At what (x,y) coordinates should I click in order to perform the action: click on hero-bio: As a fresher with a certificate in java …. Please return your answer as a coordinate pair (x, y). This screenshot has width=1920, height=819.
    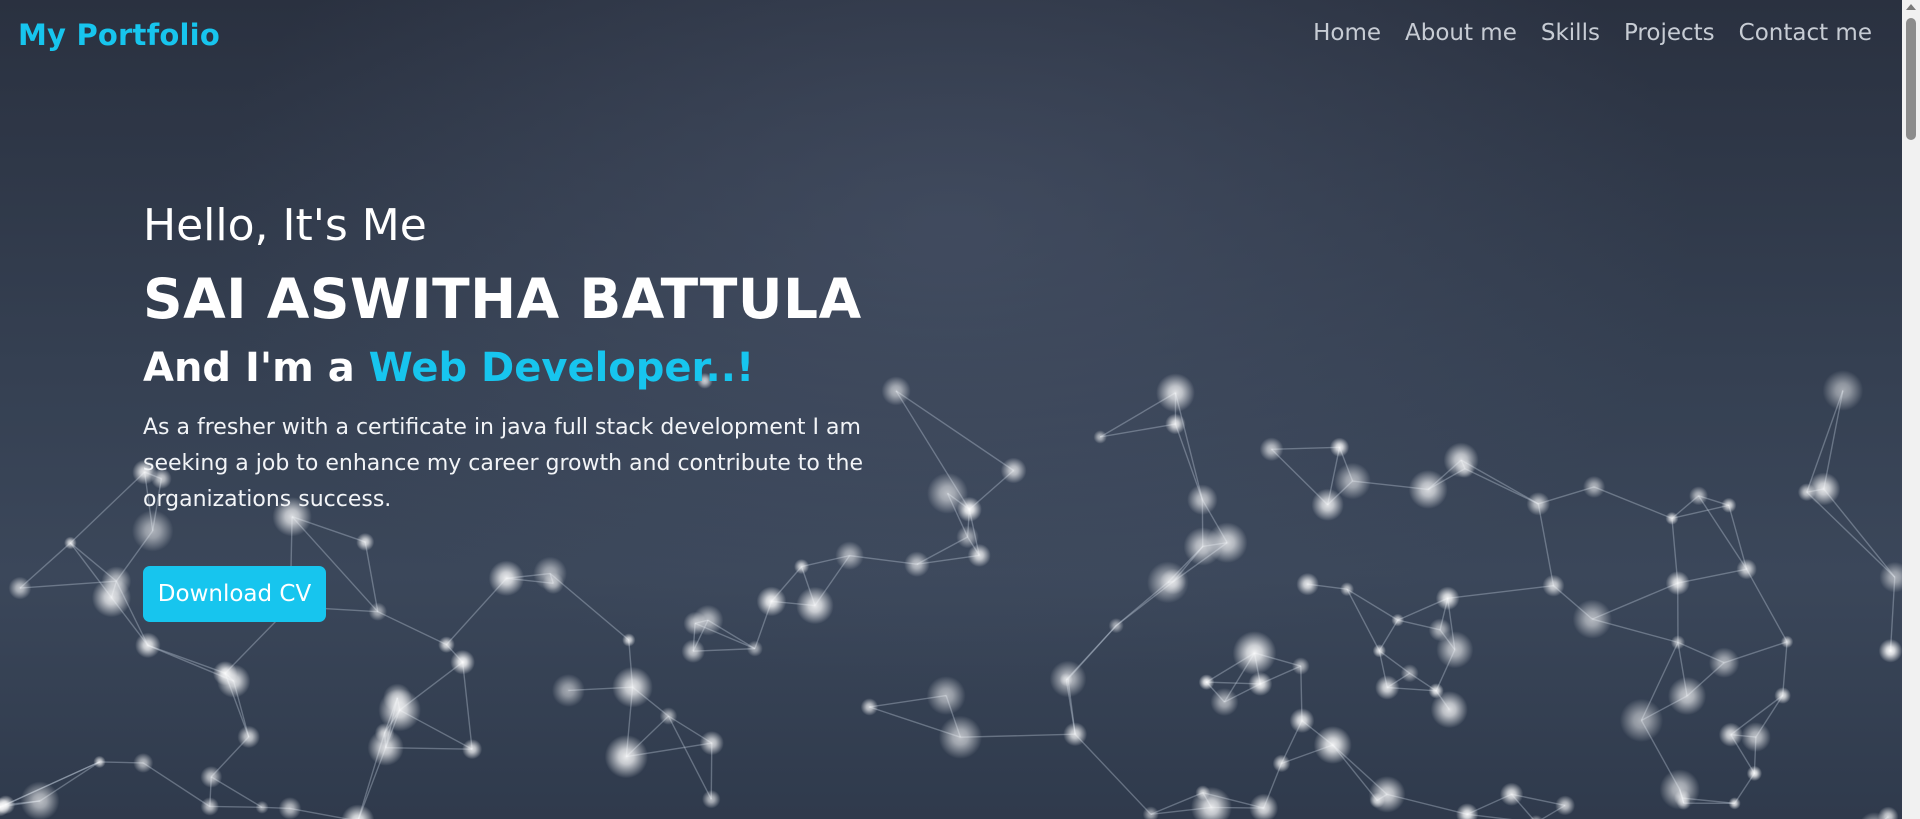
    Looking at the image, I should click on (503, 463).